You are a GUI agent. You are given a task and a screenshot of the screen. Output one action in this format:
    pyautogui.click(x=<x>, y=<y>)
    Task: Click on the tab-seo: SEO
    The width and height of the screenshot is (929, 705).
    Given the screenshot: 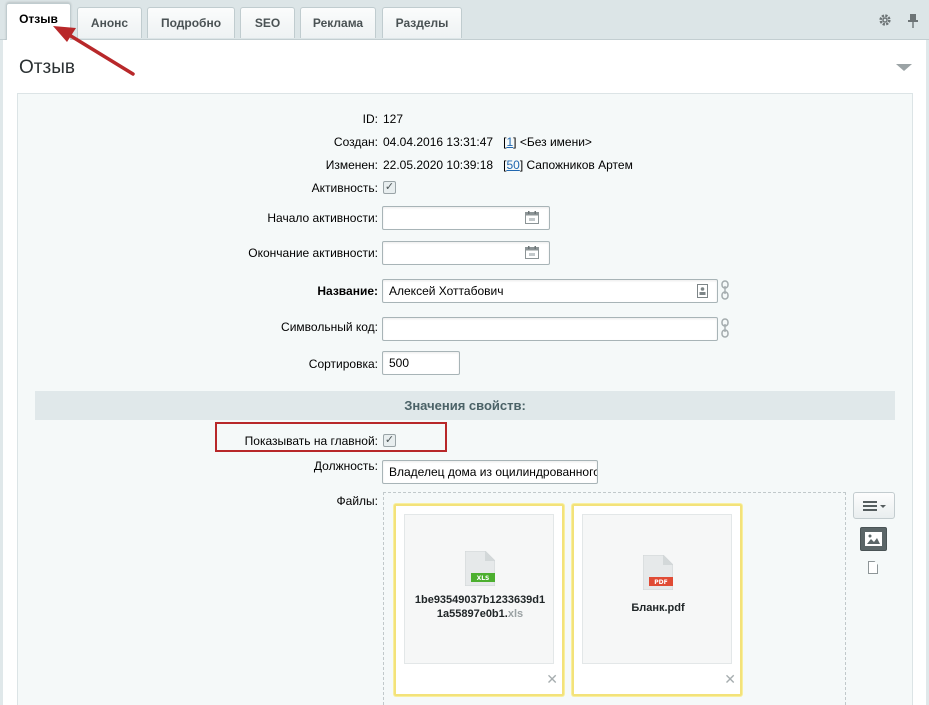 What is the action you would take?
    pyautogui.click(x=267, y=22)
    